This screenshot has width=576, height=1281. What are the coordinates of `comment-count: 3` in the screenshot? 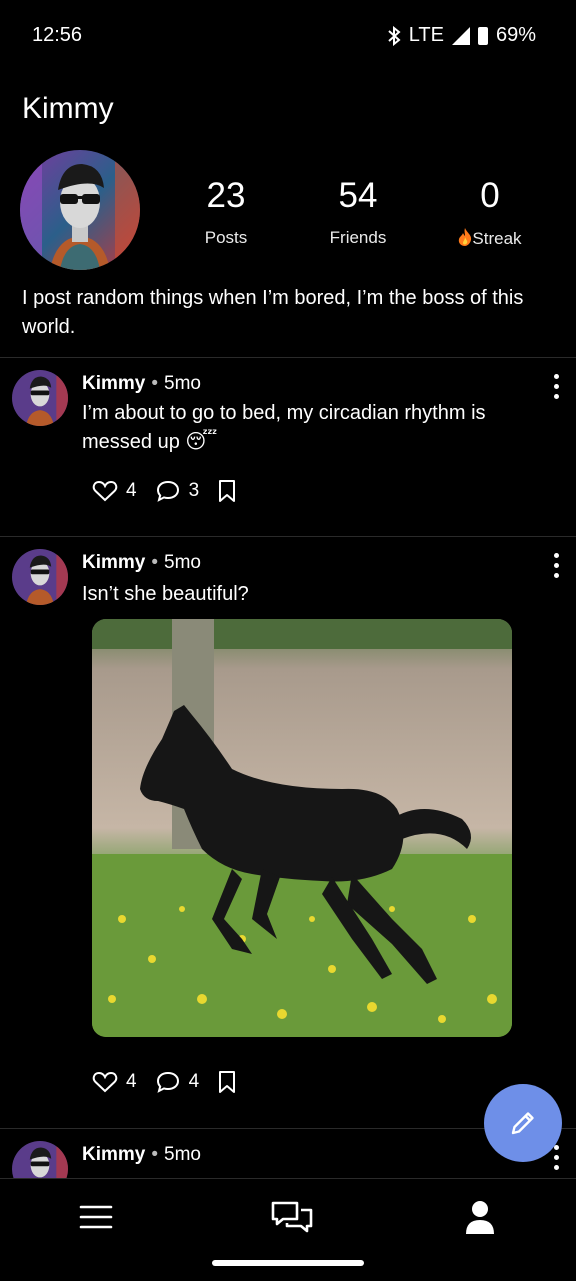 It's located at (194, 490).